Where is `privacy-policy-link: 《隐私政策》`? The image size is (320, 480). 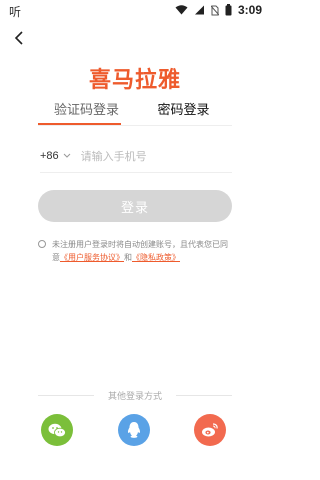 privacy-policy-link: 《隐私政策》 is located at coordinates (156, 257).